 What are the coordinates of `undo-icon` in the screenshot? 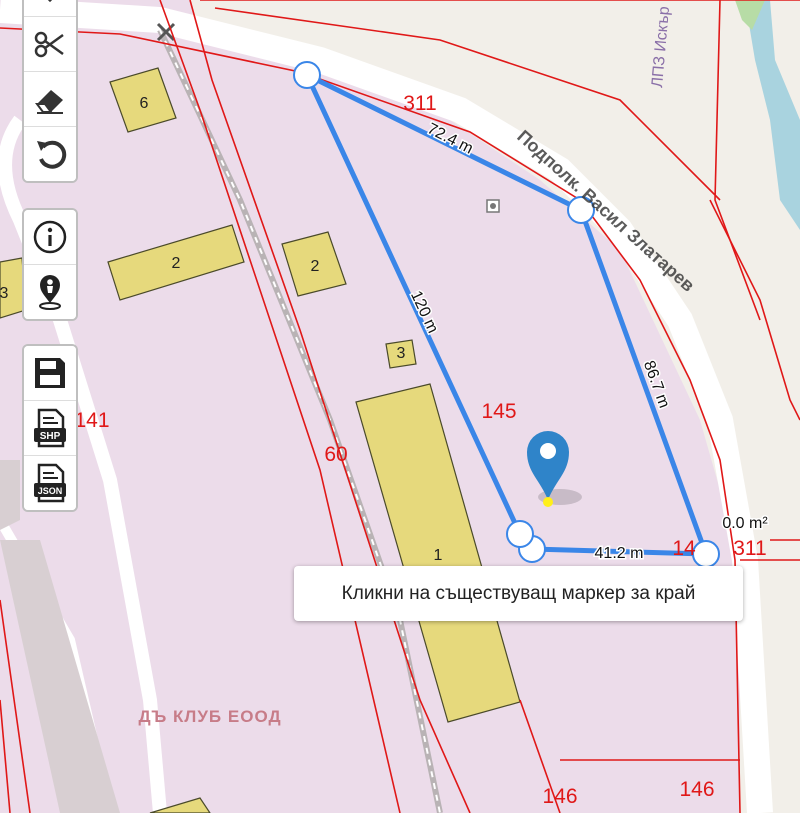 It's located at (52, 154).